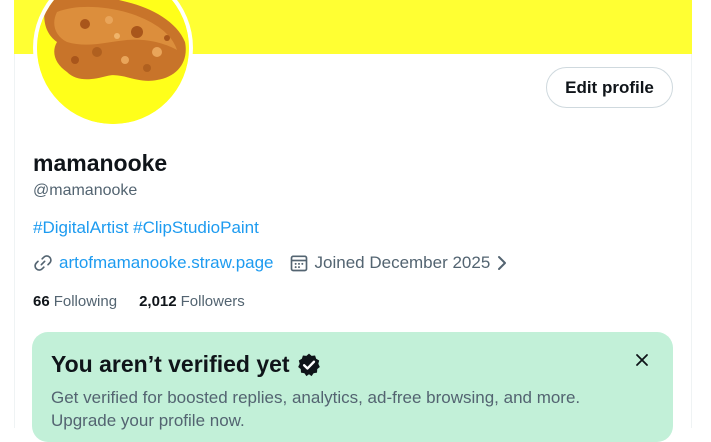 The height and width of the screenshot is (442, 711). I want to click on hashtag-link: #ClipStudioPaint, so click(196, 227).